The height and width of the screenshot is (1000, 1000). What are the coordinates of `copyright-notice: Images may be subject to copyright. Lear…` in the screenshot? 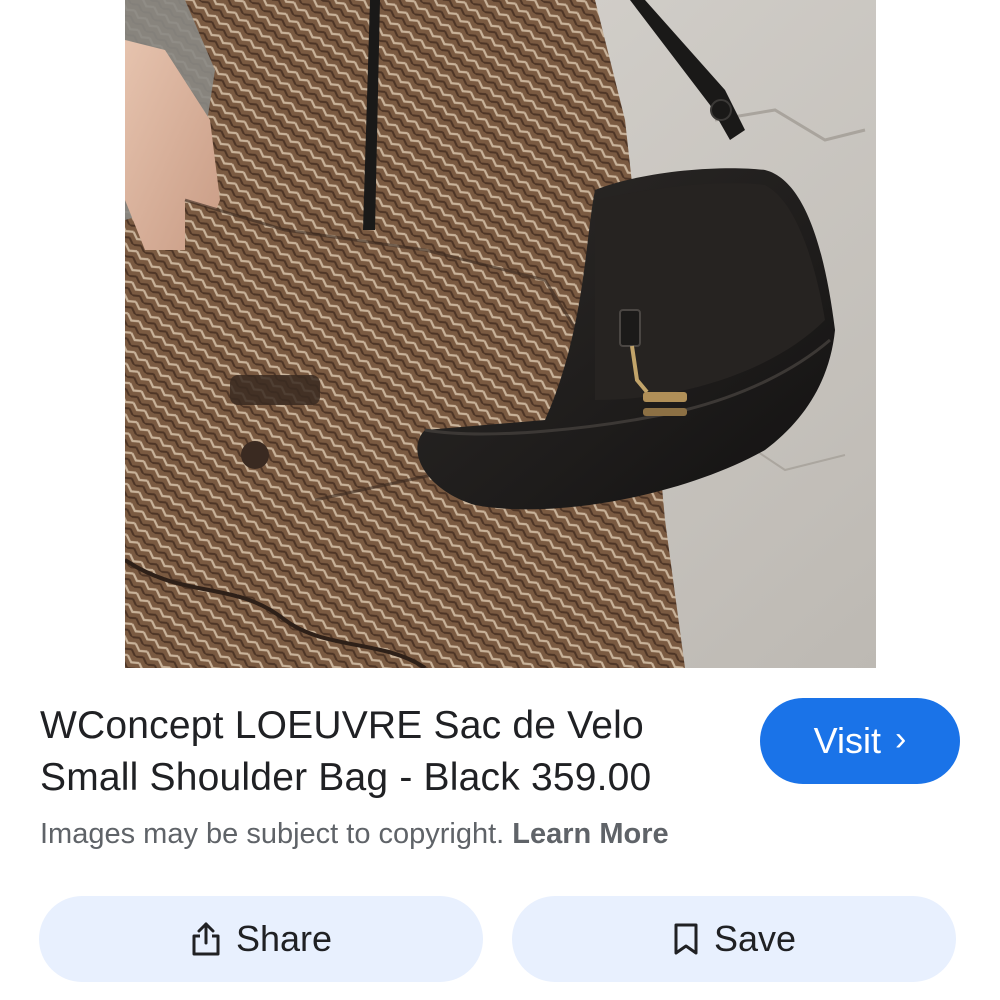 It's located at (354, 834).